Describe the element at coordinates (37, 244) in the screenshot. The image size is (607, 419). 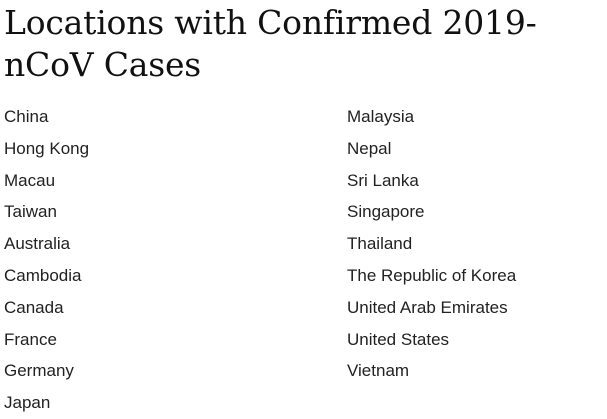
I see `location-item: Australia` at that location.